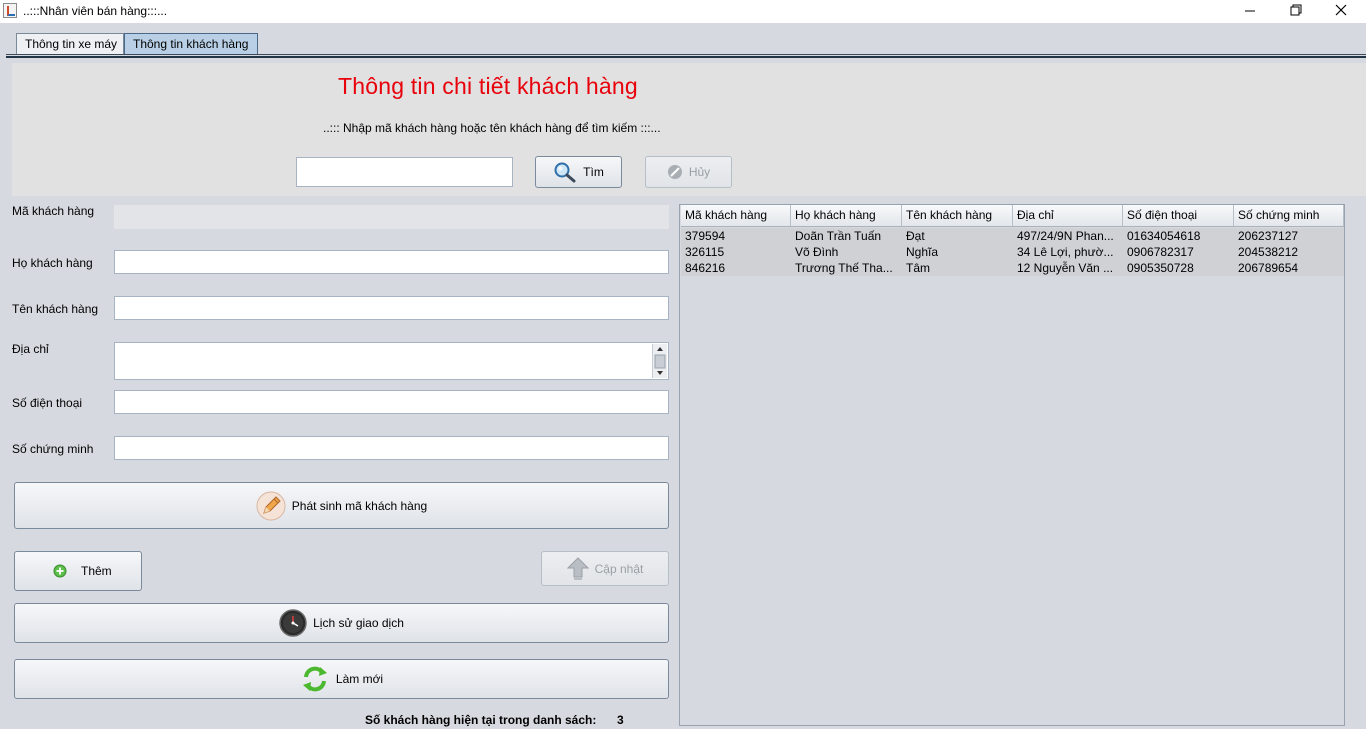 Image resolution: width=1366 pixels, height=729 pixels. I want to click on customer-lastname-field, so click(391, 262).